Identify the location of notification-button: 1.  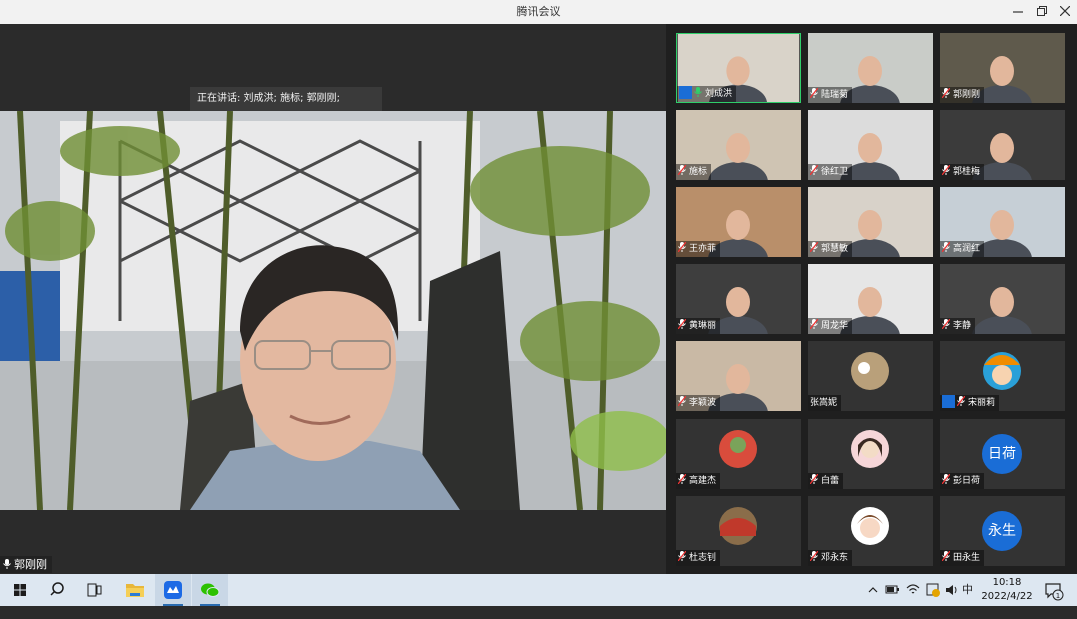
(1054, 590).